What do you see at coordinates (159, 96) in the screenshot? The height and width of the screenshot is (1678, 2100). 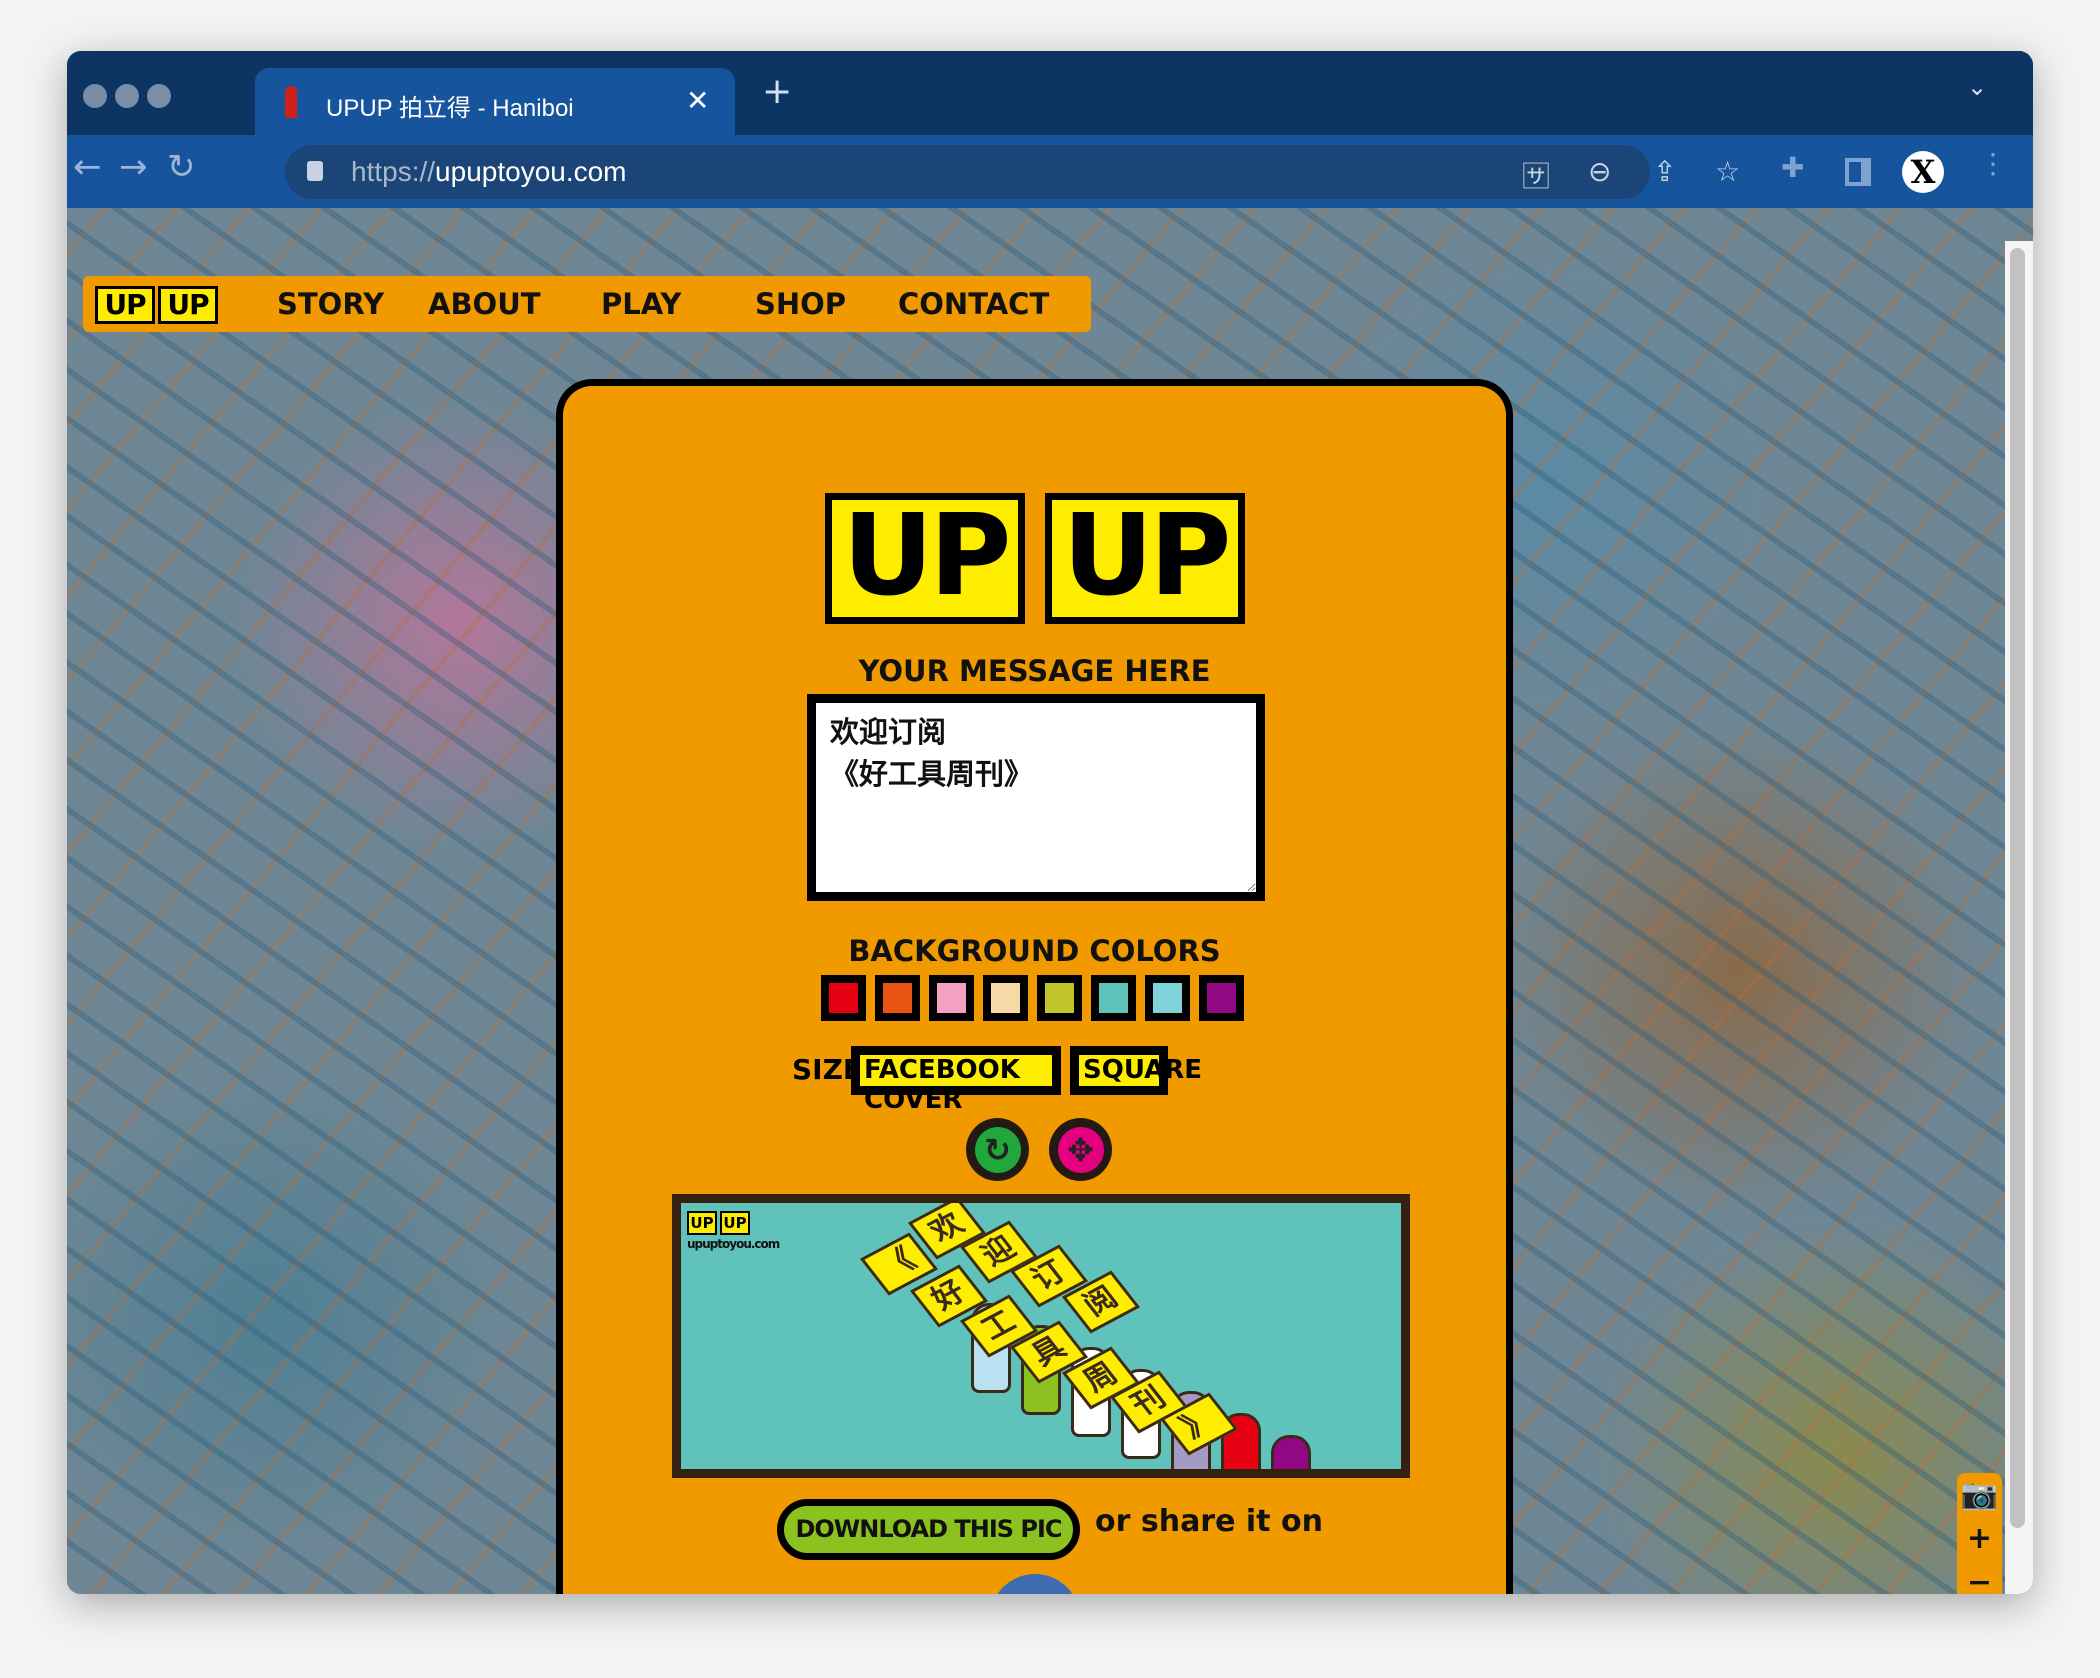 I see `maximize-window-button` at bounding box center [159, 96].